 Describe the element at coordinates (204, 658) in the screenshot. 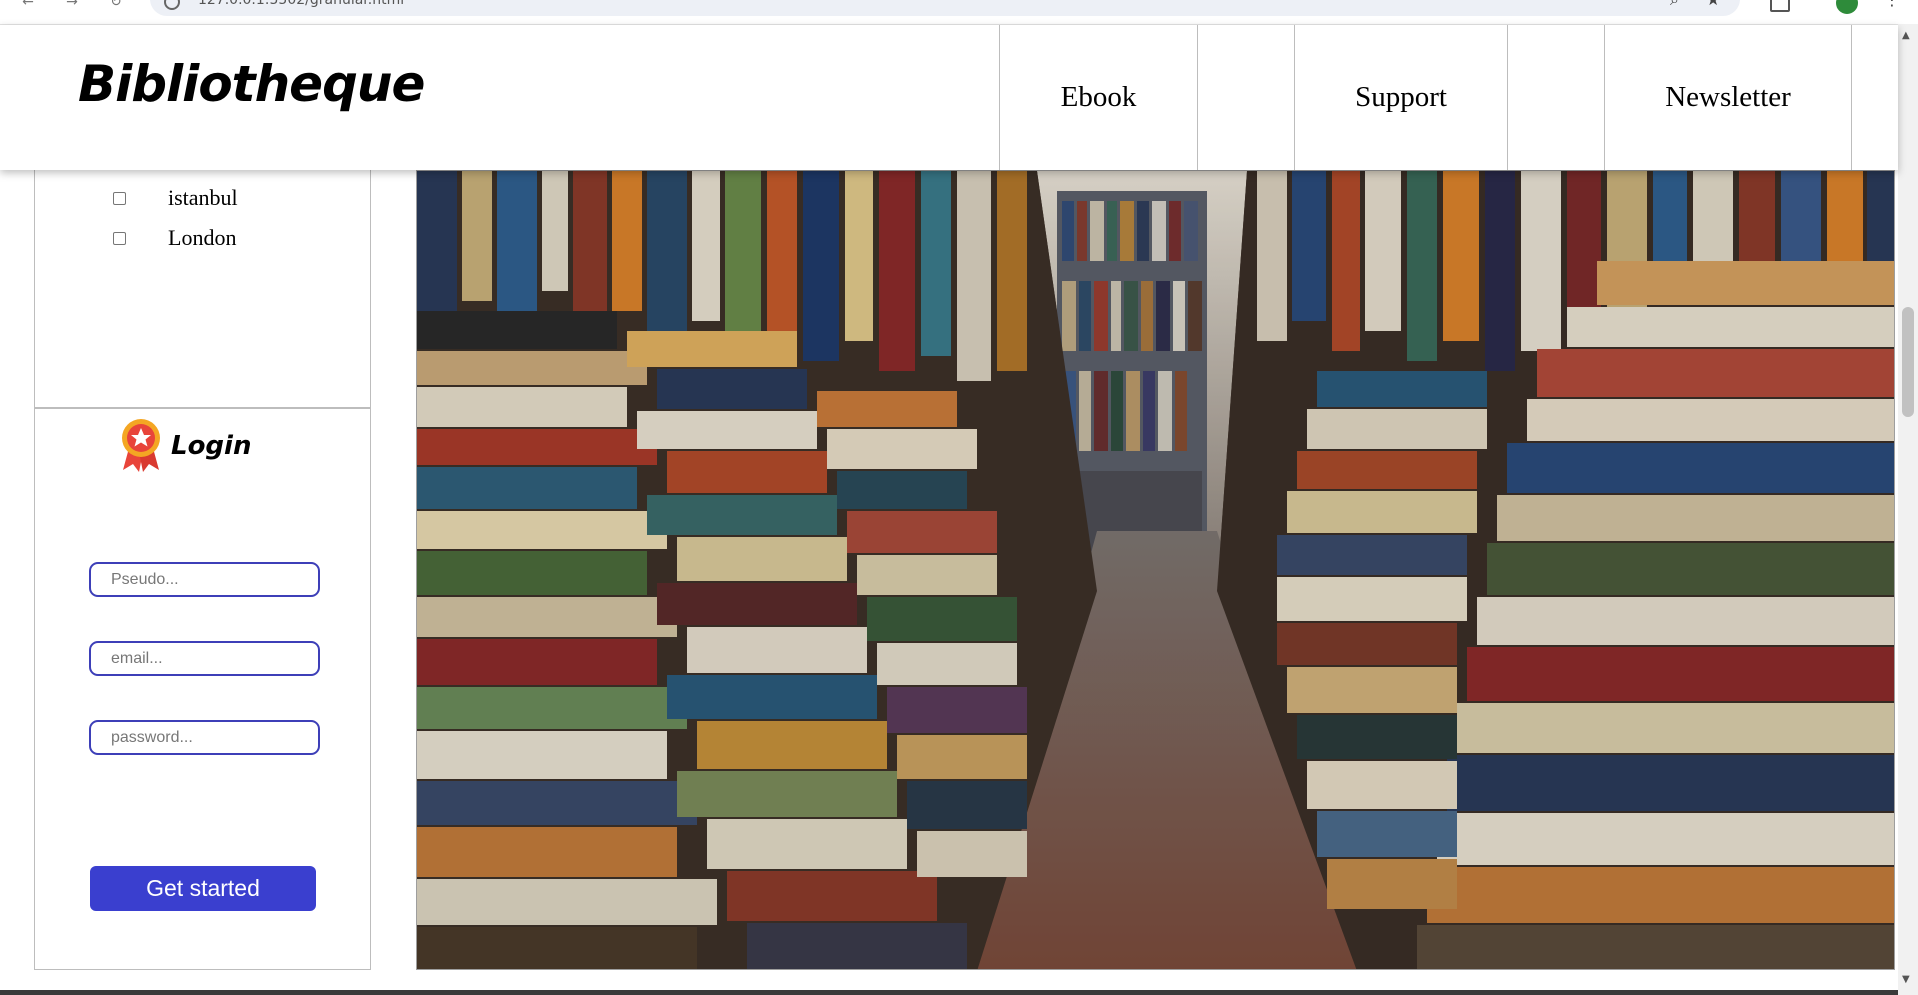

I see `email-field` at that location.